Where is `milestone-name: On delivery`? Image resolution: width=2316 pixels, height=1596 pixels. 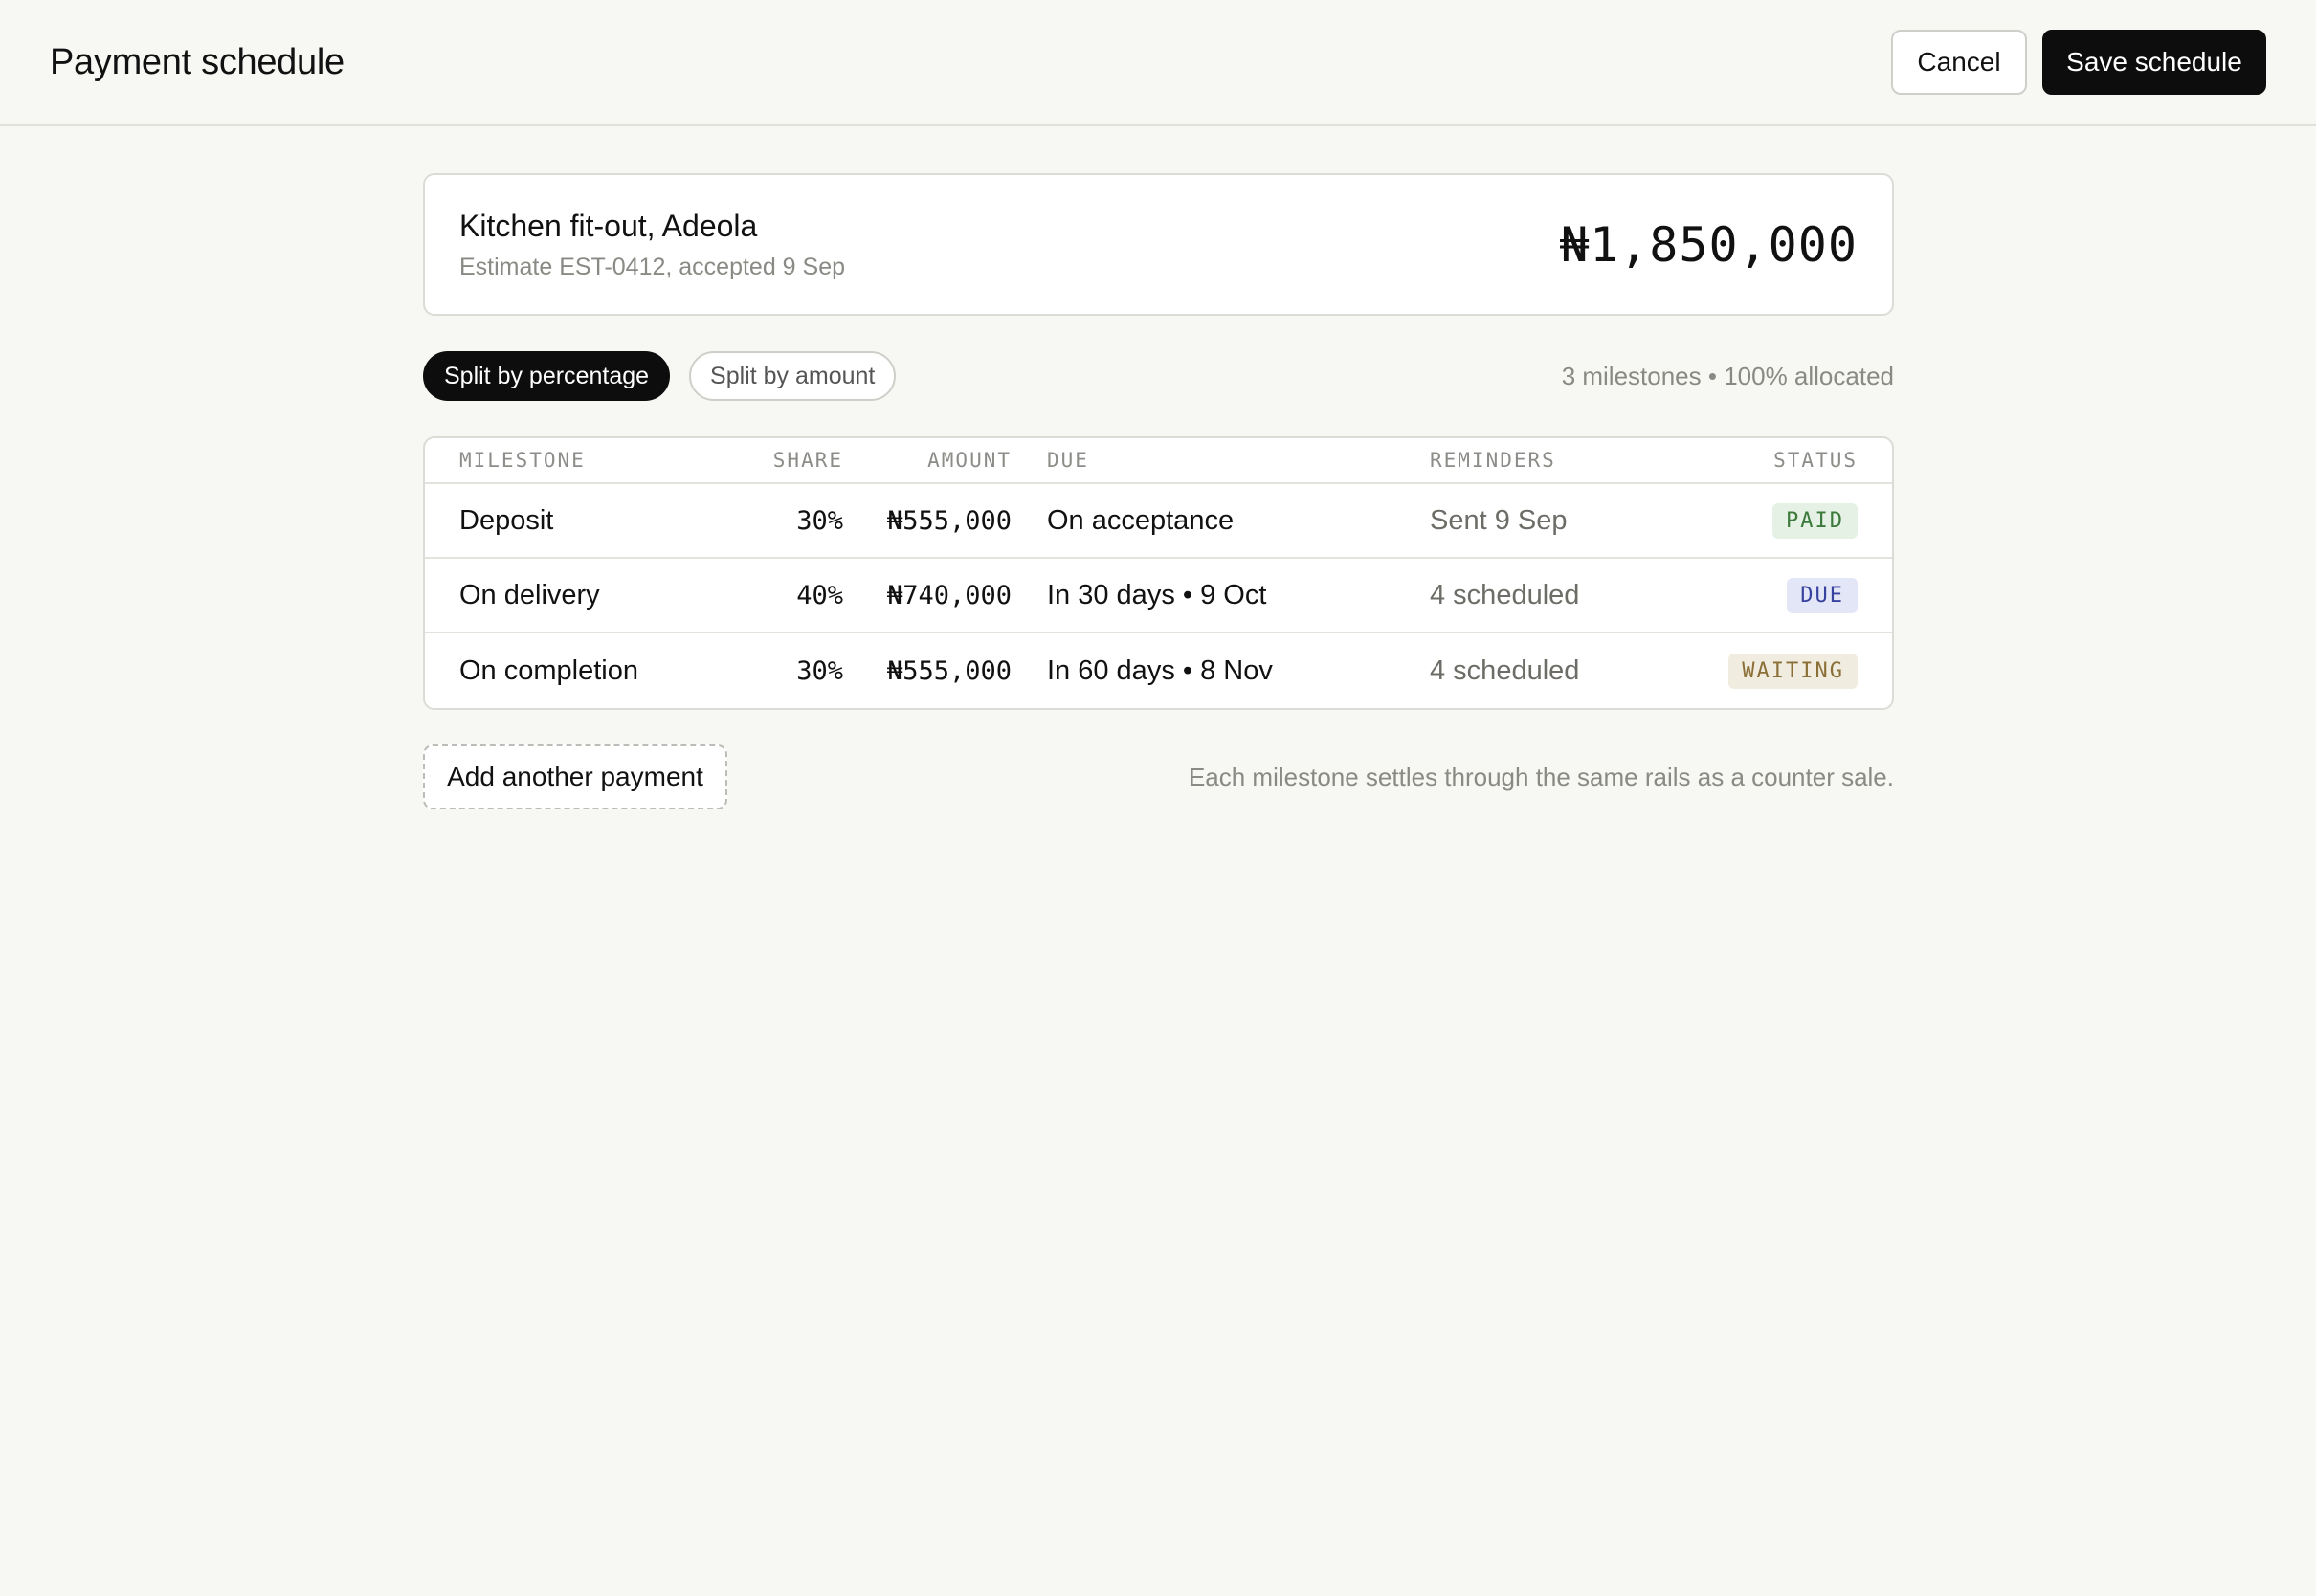 milestone-name: On delivery is located at coordinates (529, 594).